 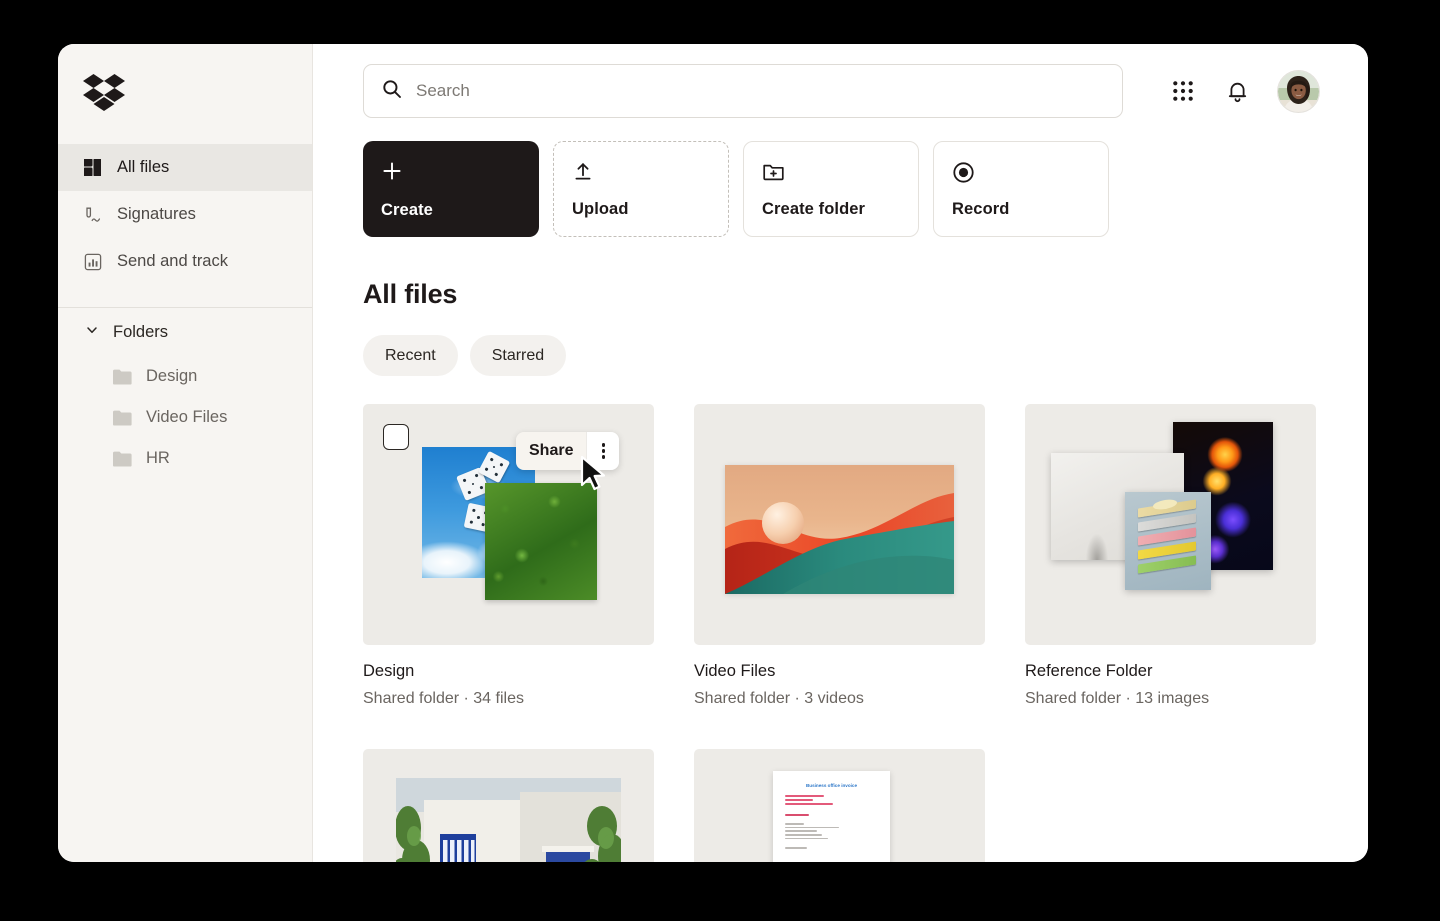 I want to click on checkbox-unchecked-icon, so click(x=396, y=437).